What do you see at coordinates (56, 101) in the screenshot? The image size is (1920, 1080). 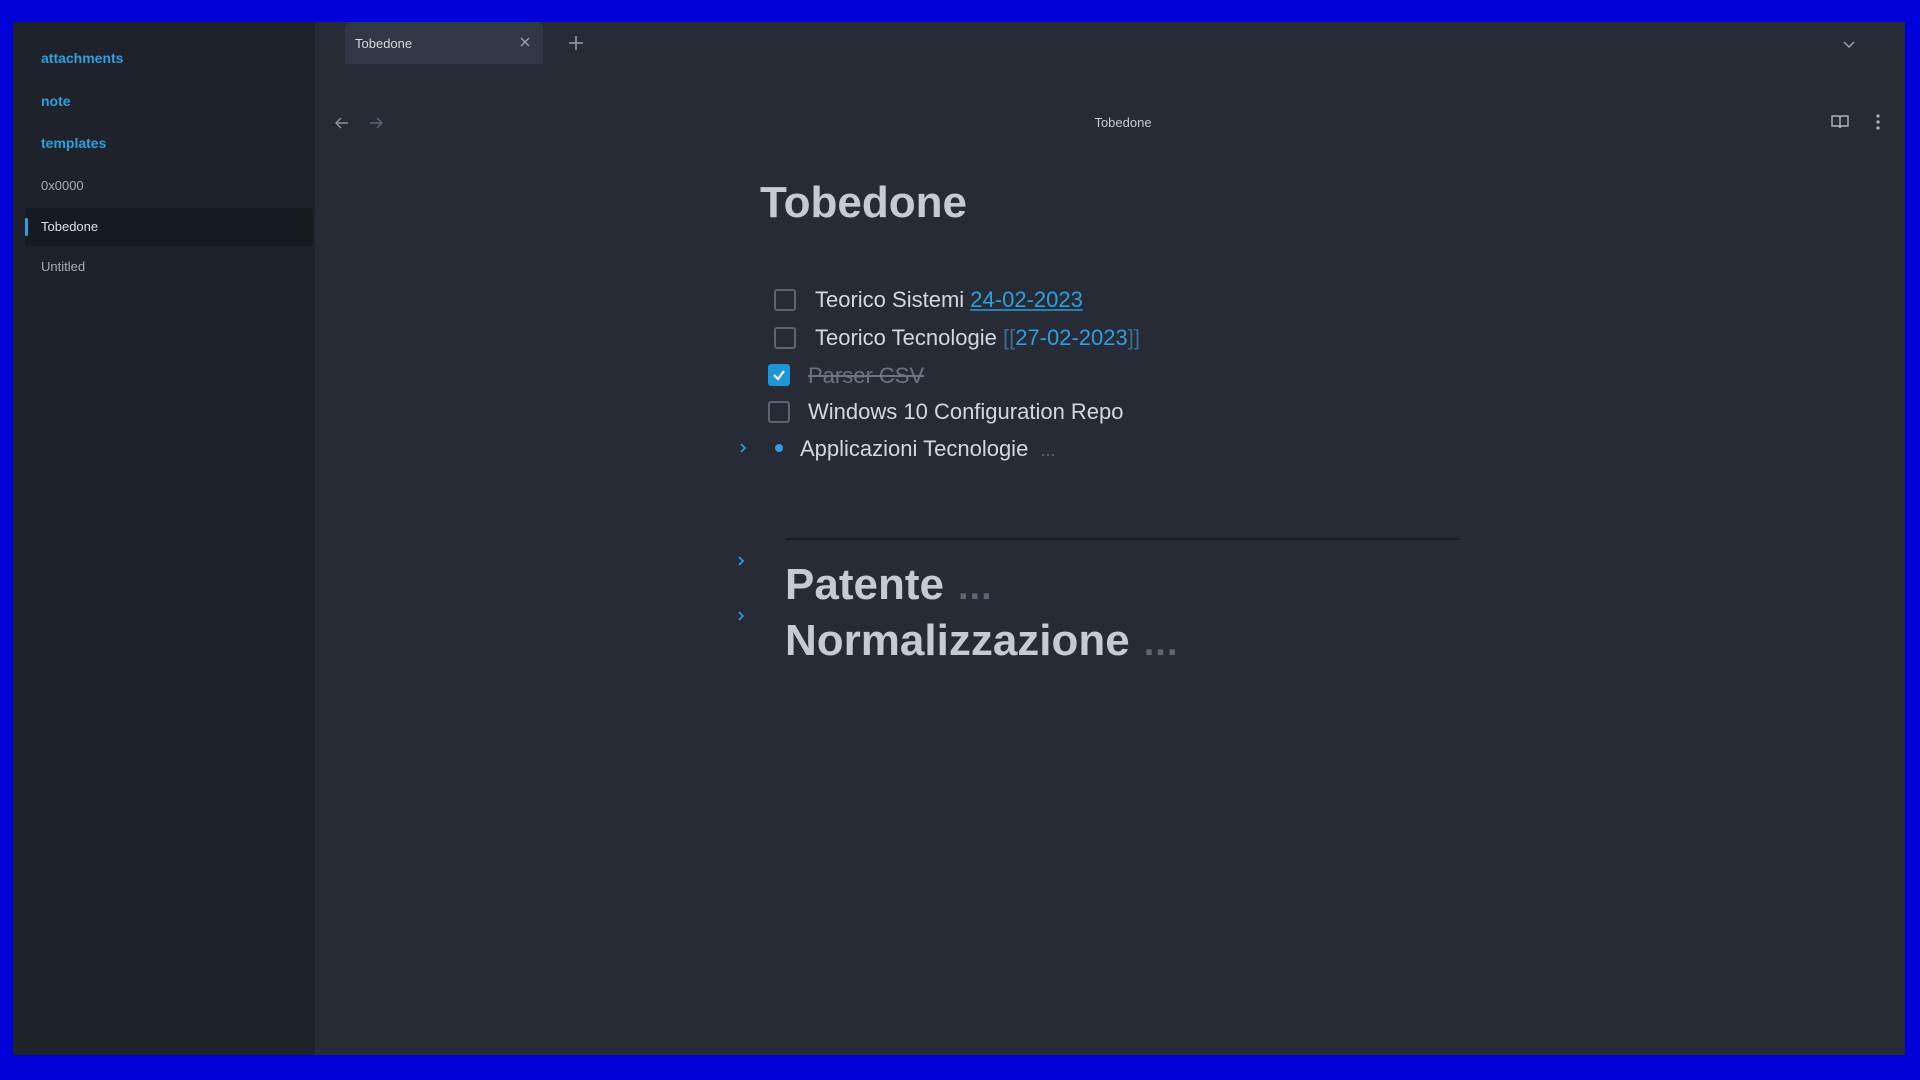 I see `folder-note: note` at bounding box center [56, 101].